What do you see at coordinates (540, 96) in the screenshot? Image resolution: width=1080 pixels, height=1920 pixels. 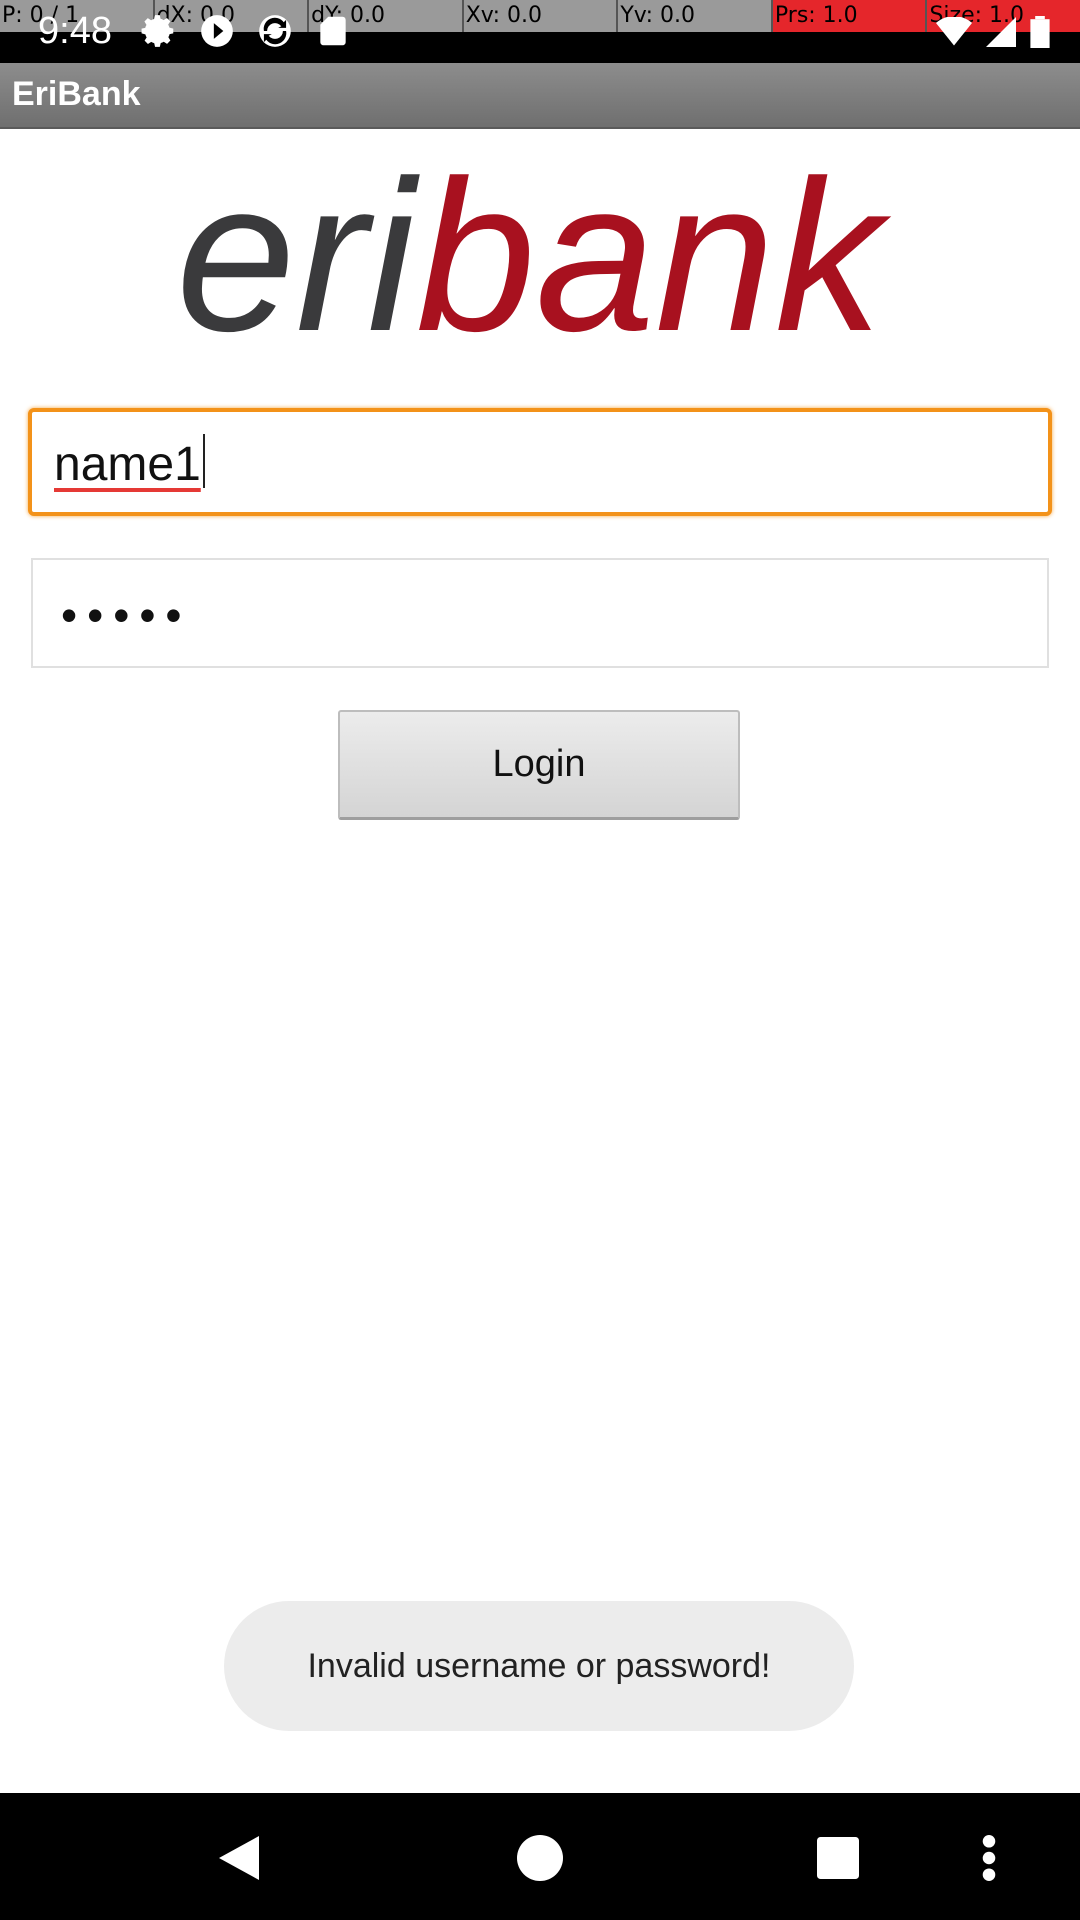 I see `action-bar: EriBank` at bounding box center [540, 96].